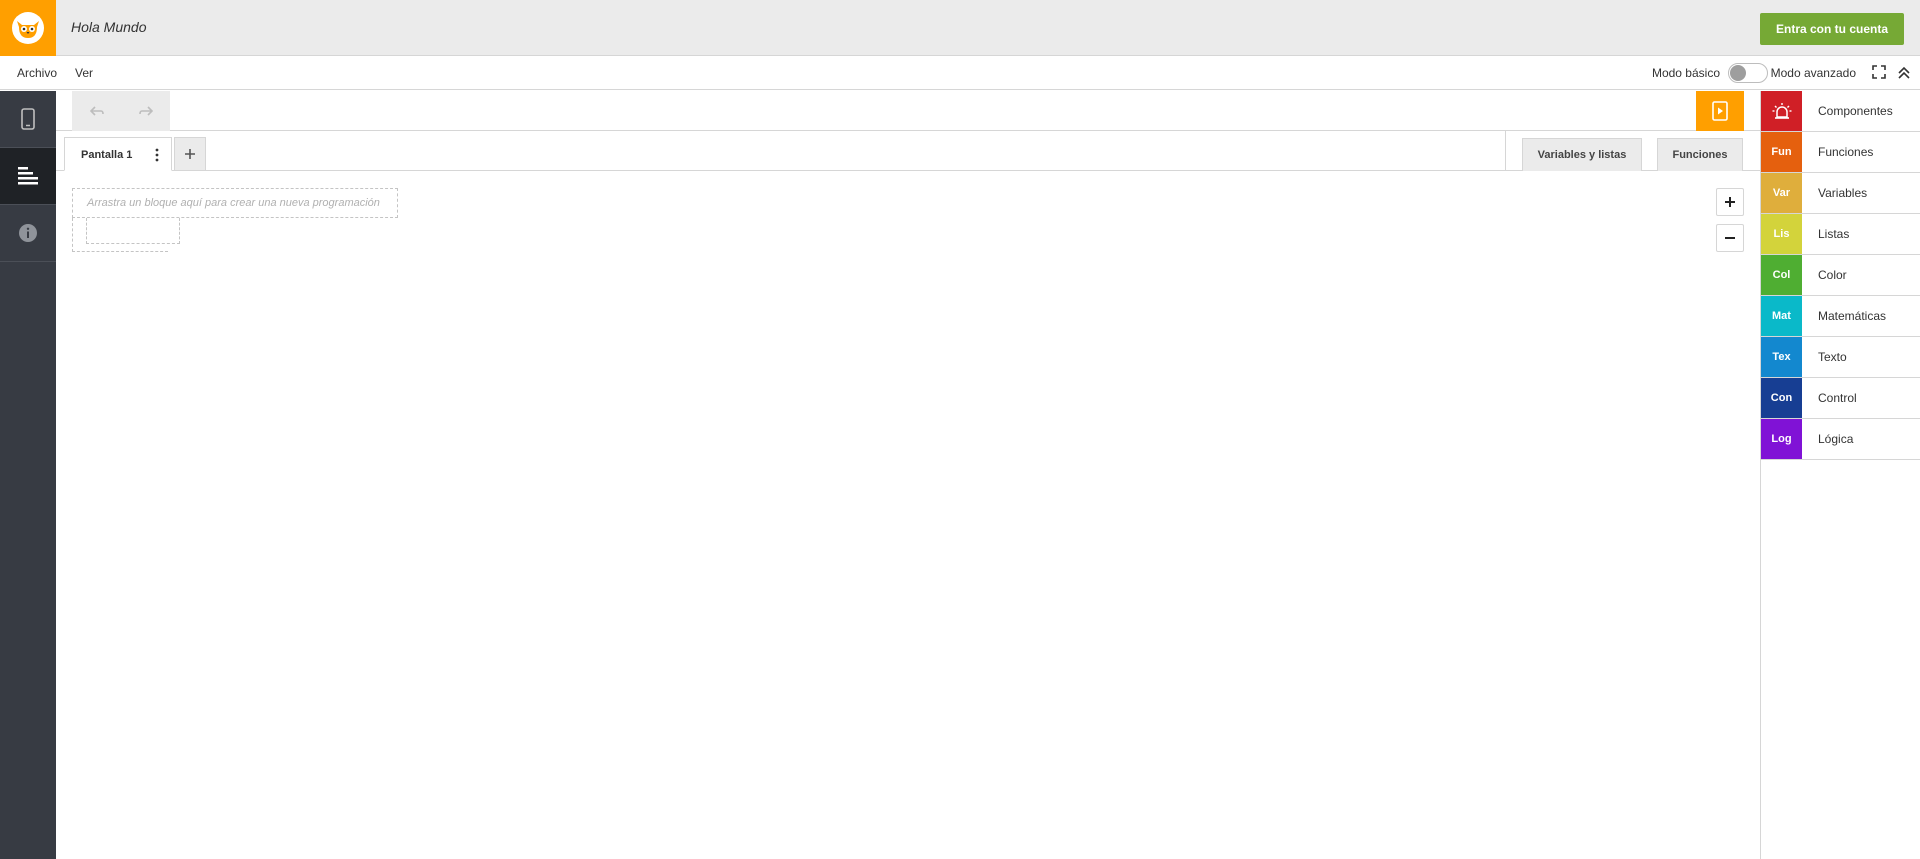 The height and width of the screenshot is (859, 1920). Describe the element at coordinates (1855, 111) in the screenshot. I see `palette-item-label: Componentes` at that location.